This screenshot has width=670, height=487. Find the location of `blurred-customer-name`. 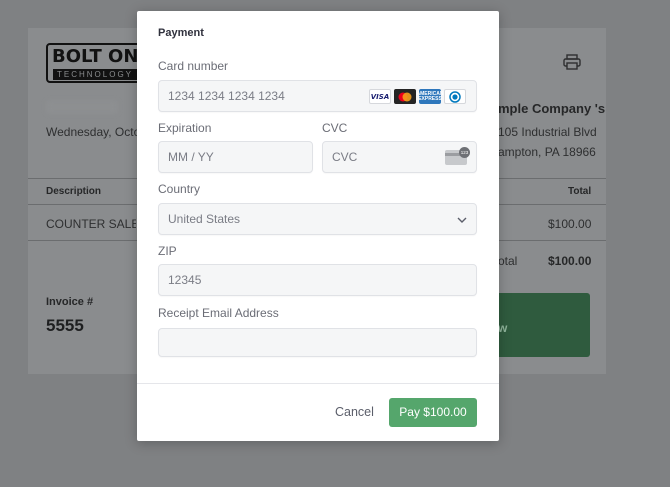

blurred-customer-name is located at coordinates (82, 107).